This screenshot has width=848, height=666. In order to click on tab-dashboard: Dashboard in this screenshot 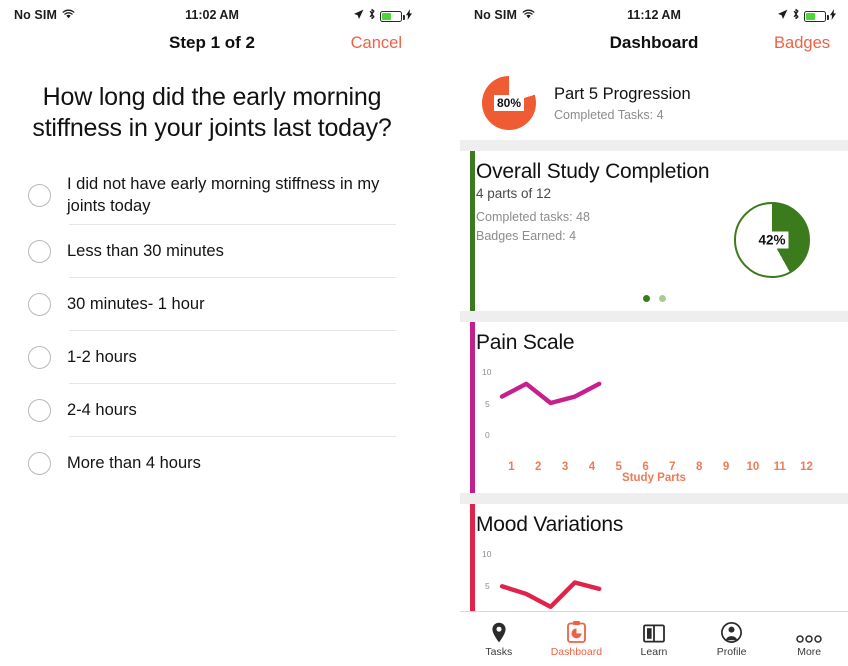, I will do `click(577, 639)`.